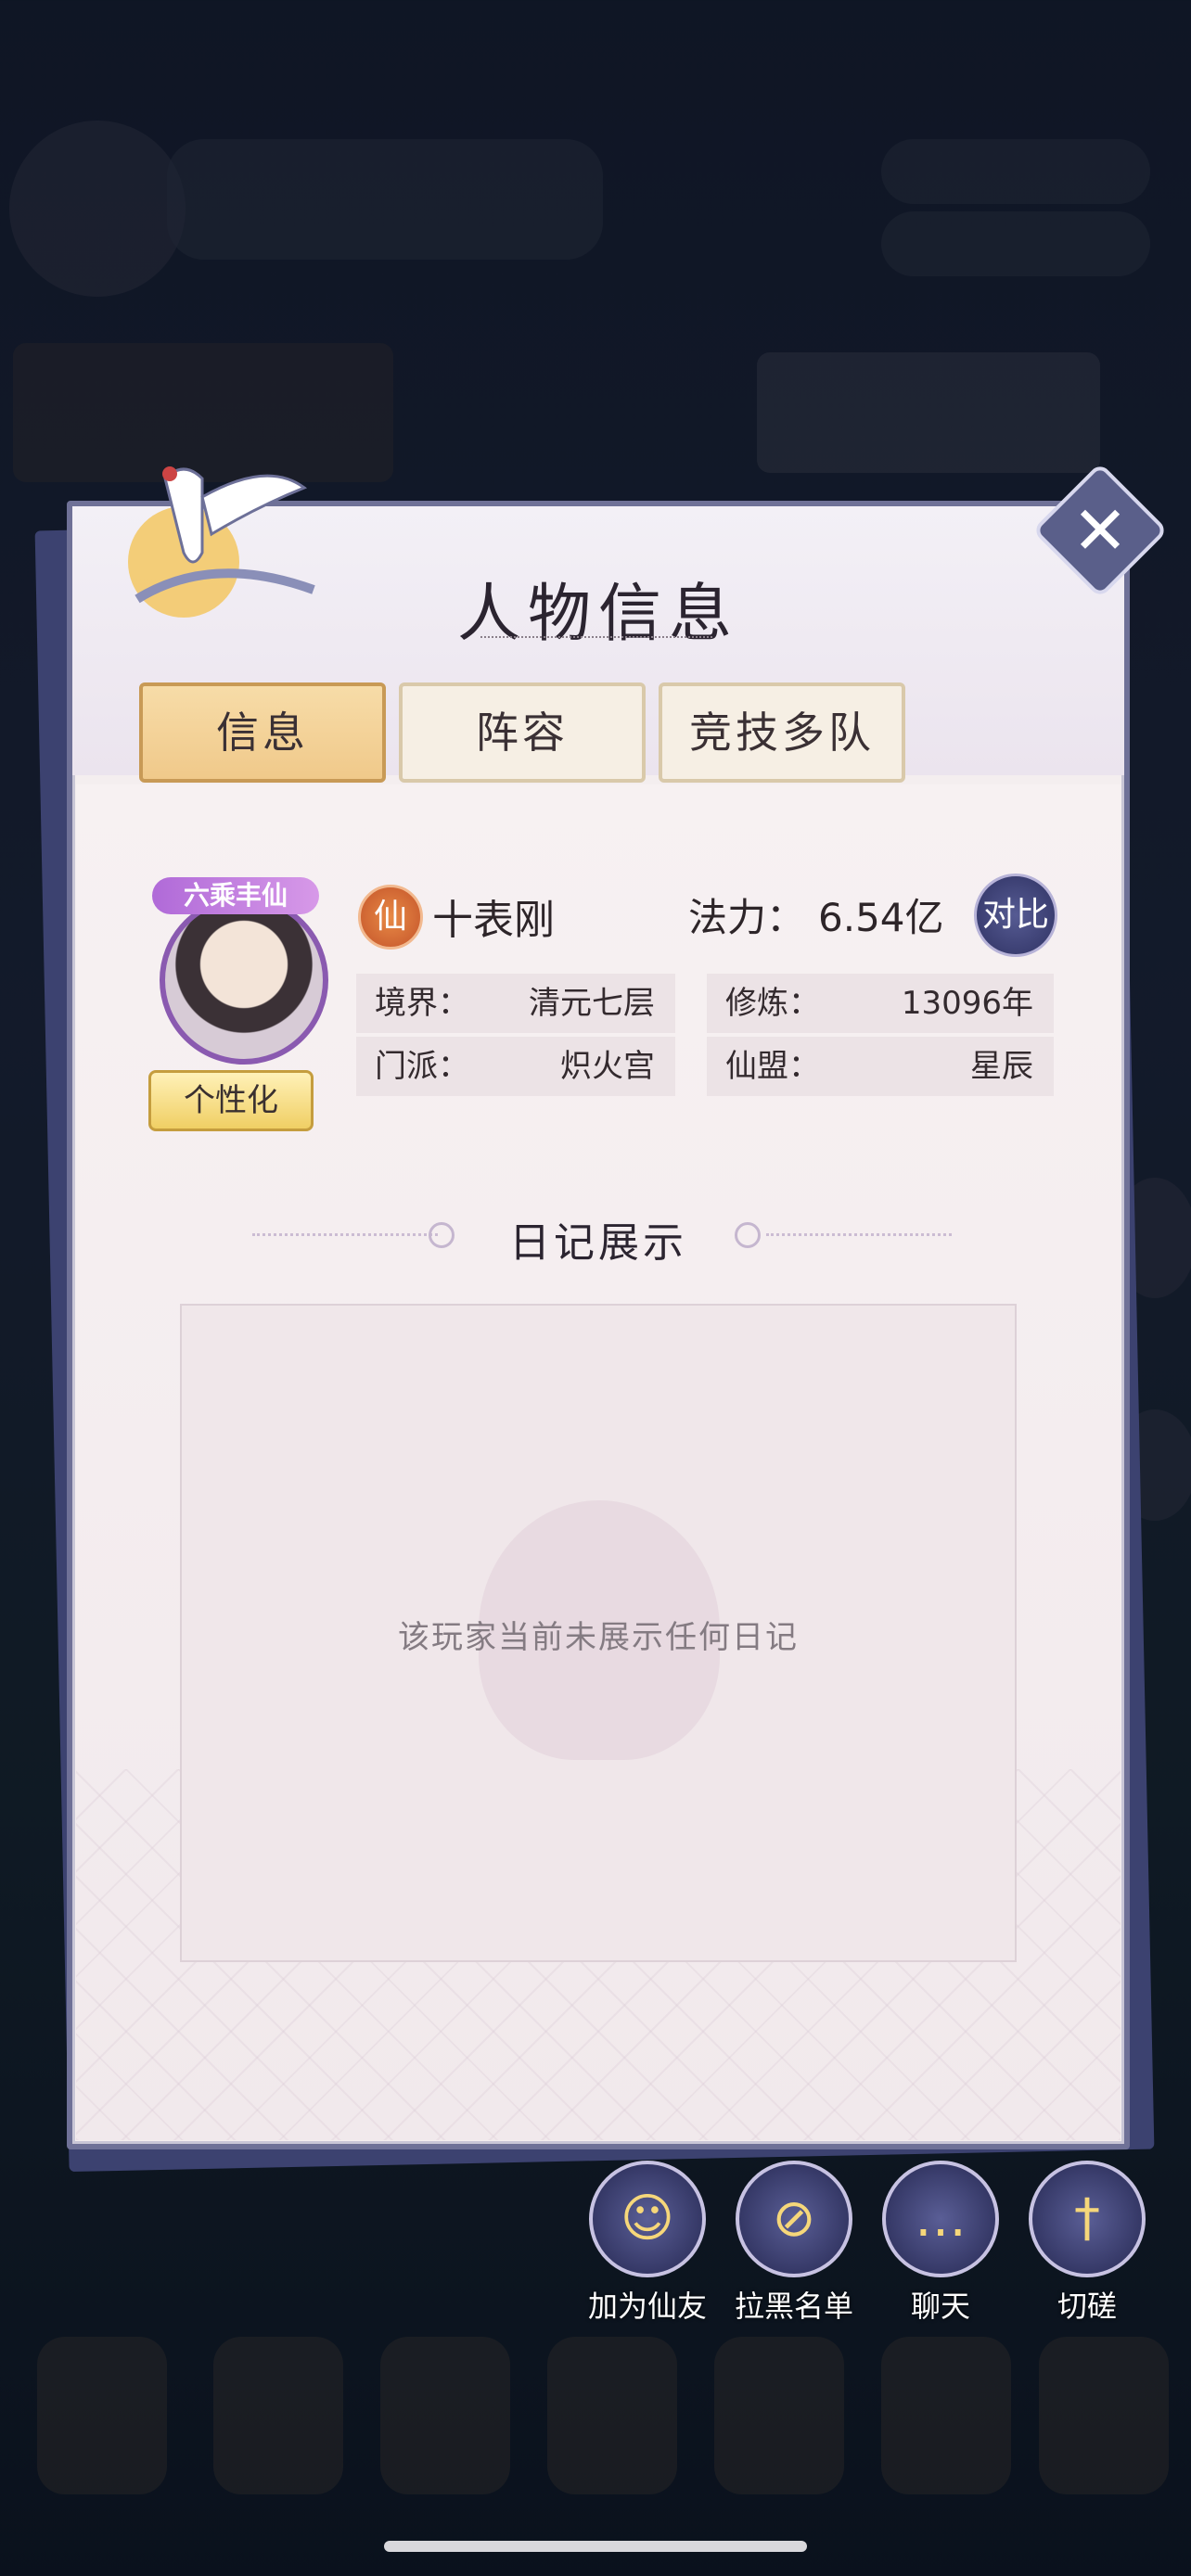  What do you see at coordinates (592, 1004) in the screenshot?
I see `stat-realm-value: 清元七层` at bounding box center [592, 1004].